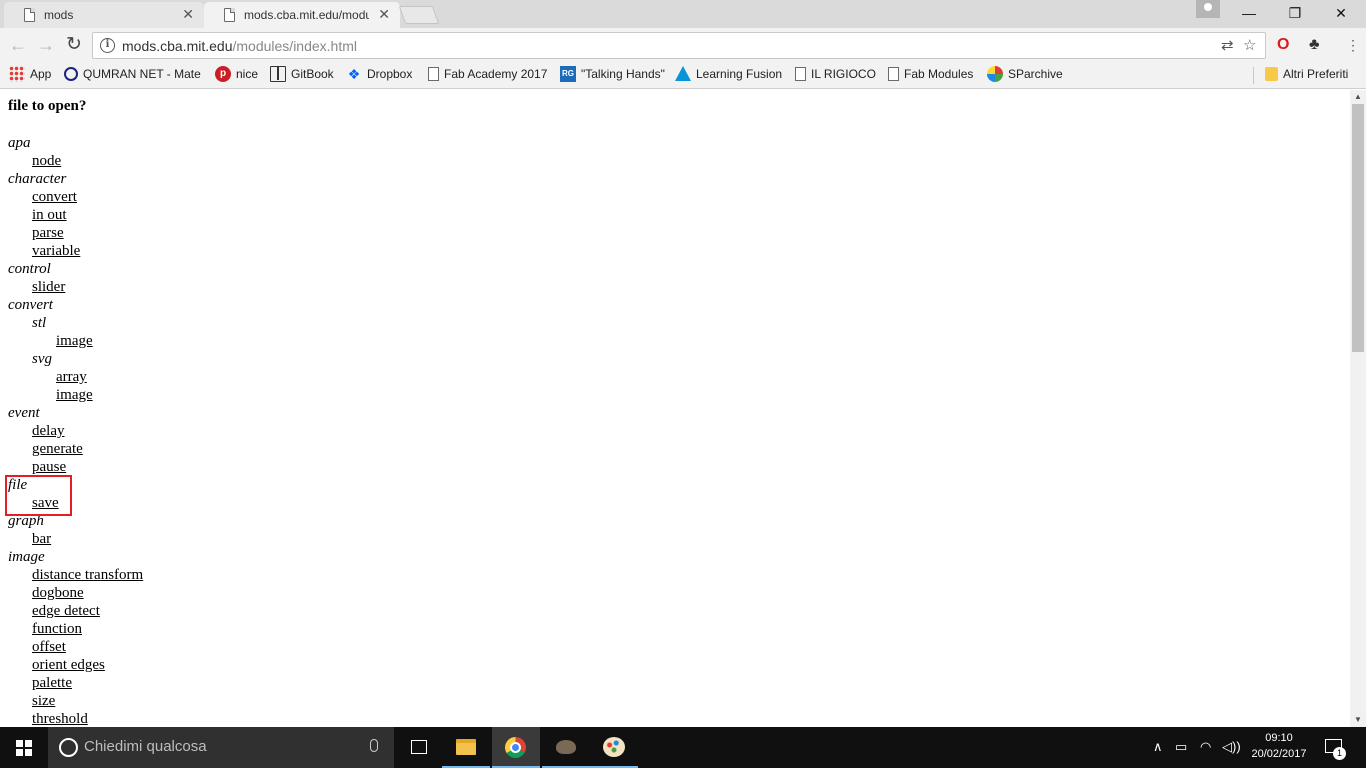 This screenshot has height=768, width=1366. Describe the element at coordinates (18, 45) in the screenshot. I see `back-button: ←` at that location.